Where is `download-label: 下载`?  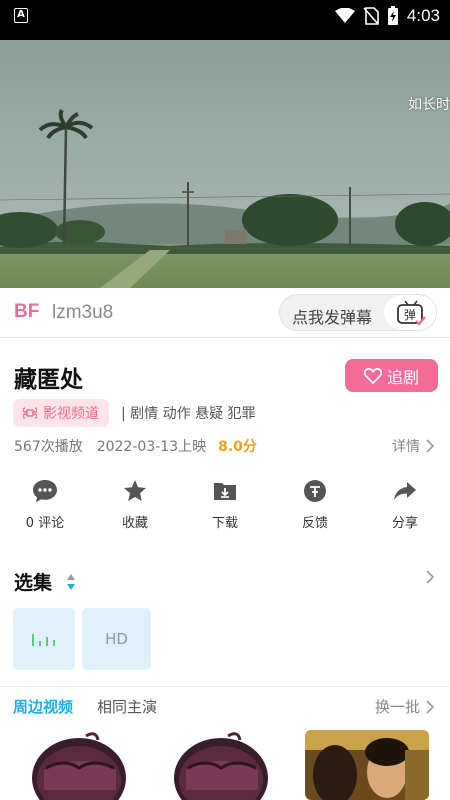
download-label: 下载 is located at coordinates (224, 523).